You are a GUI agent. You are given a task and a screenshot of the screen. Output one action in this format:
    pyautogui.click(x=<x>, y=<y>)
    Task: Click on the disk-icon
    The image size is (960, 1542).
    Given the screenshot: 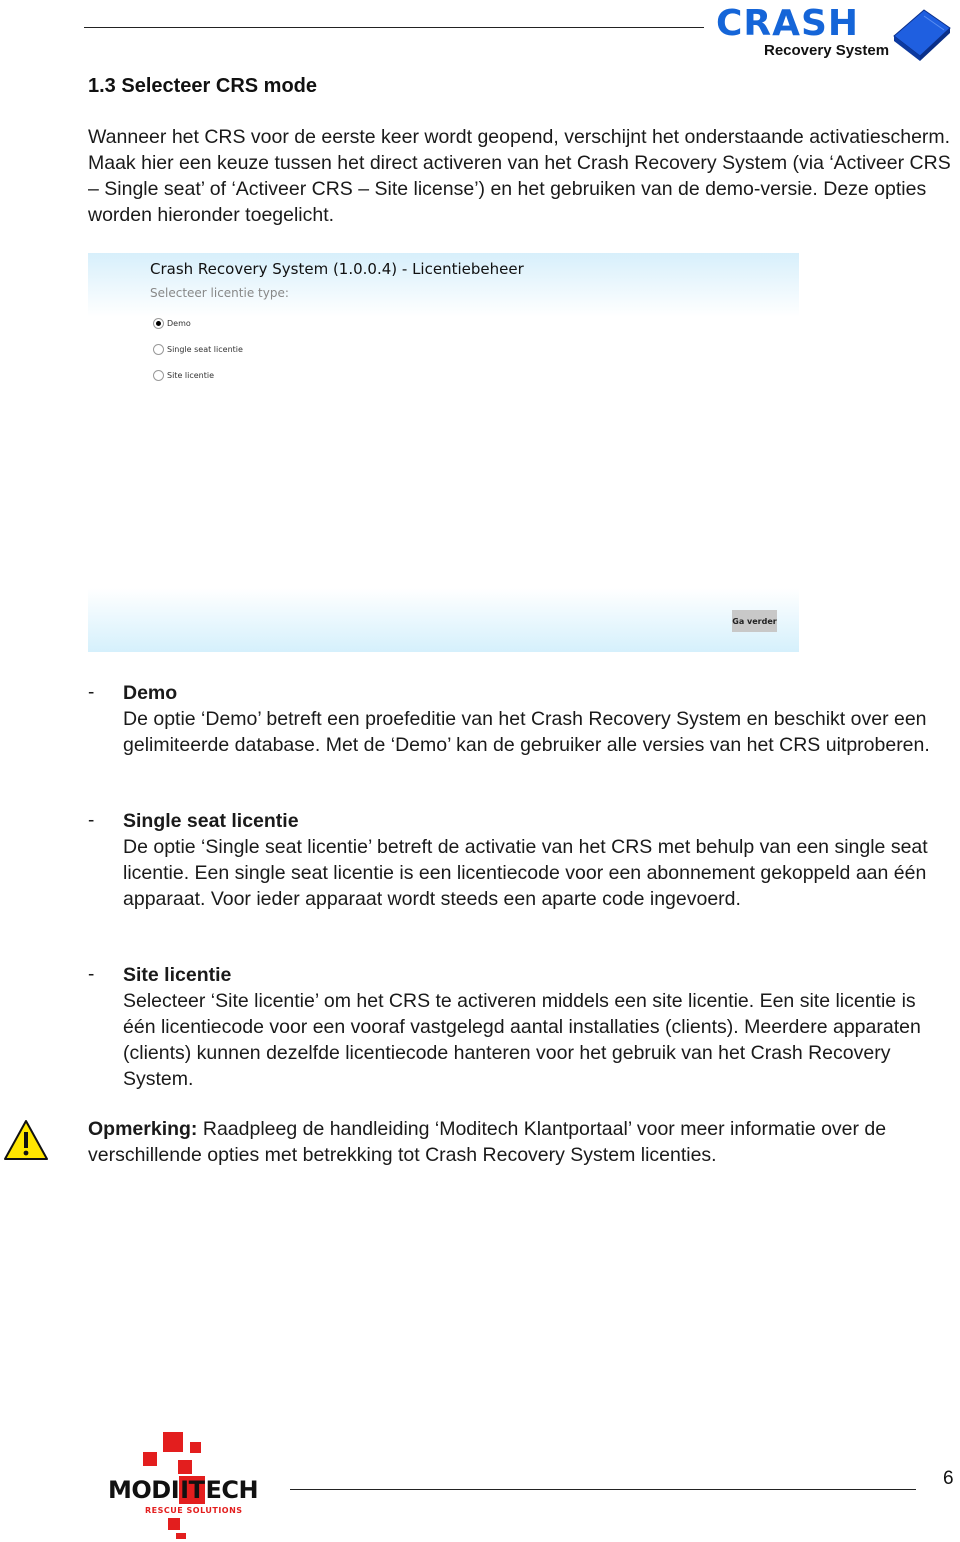 What is the action you would take?
    pyautogui.click(x=922, y=35)
    